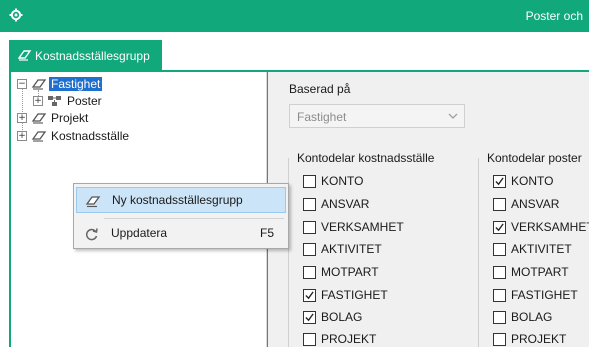 Image resolution: width=589 pixels, height=348 pixels. I want to click on menu-item-uppdatera: Uppdatera F5, so click(181, 234).